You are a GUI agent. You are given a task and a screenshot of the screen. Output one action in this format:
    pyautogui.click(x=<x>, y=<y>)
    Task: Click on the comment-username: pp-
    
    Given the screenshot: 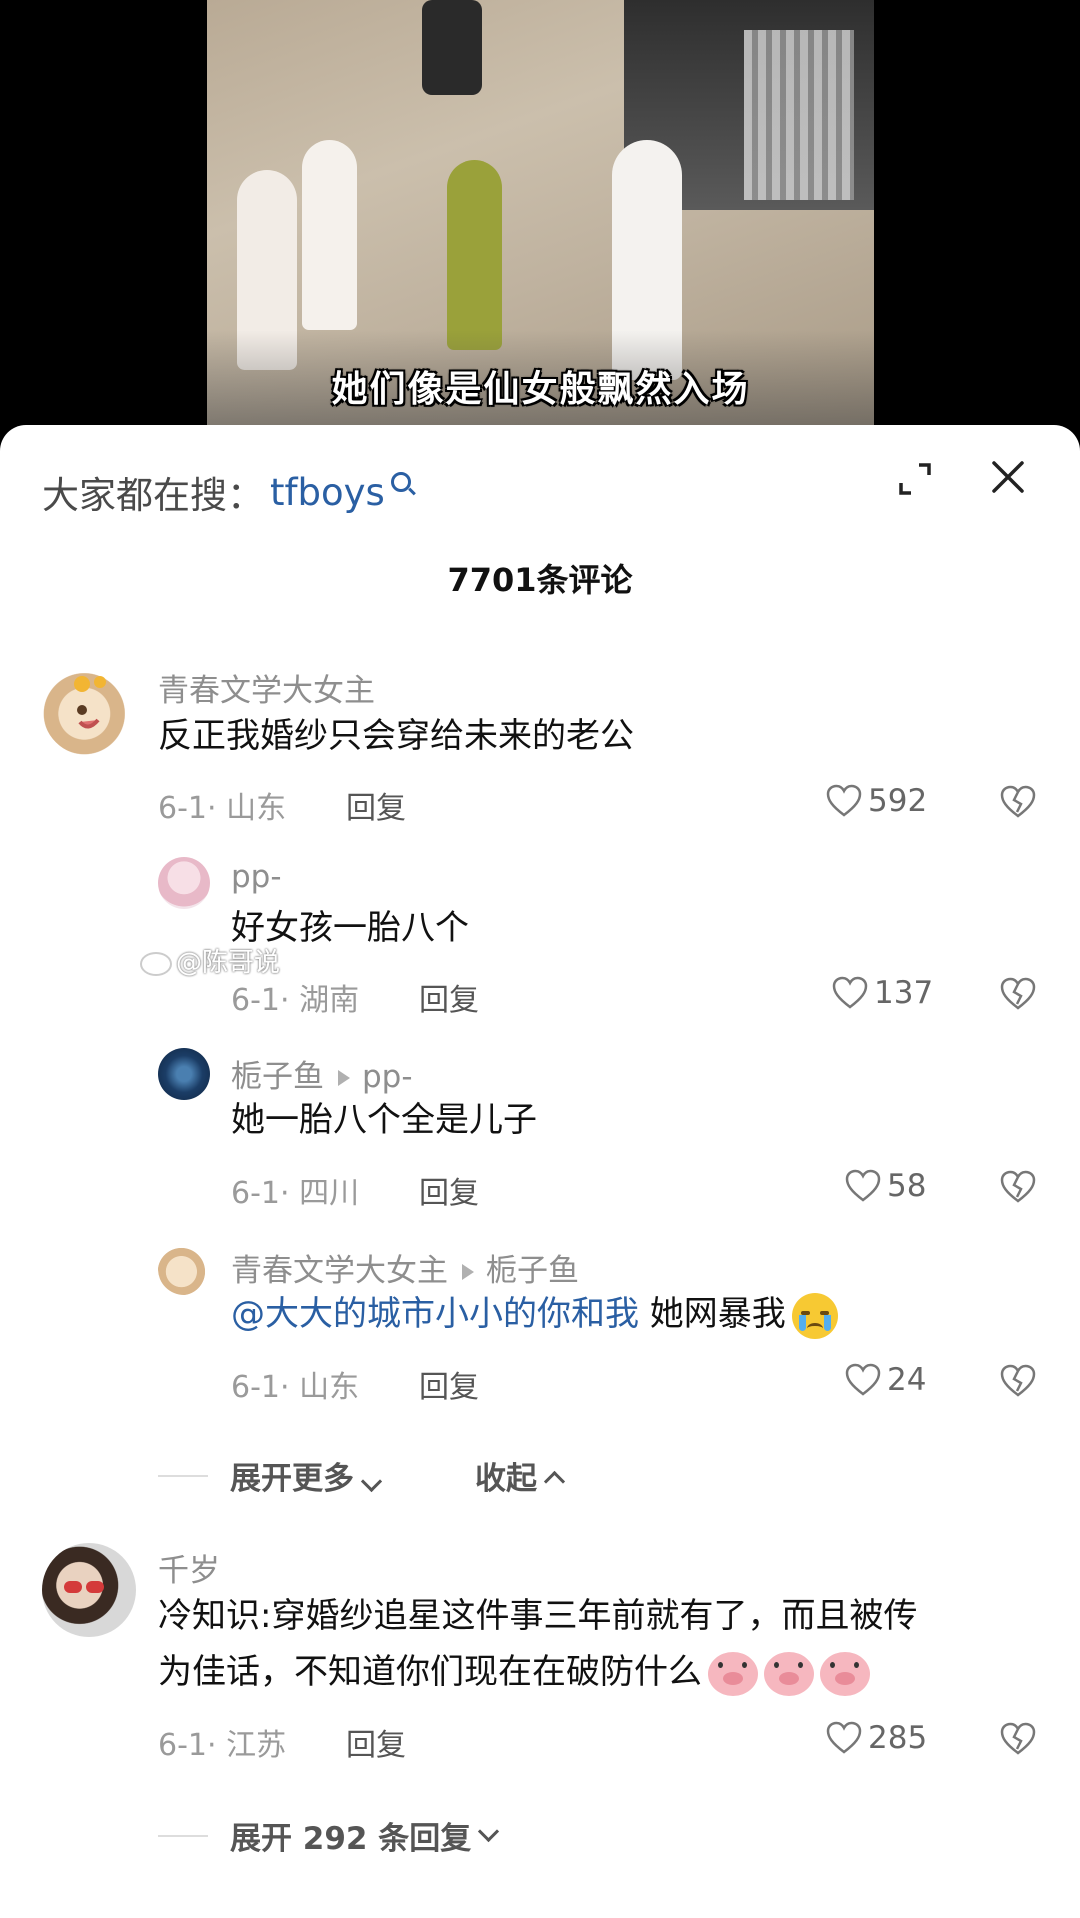 What is the action you would take?
    pyautogui.click(x=256, y=877)
    